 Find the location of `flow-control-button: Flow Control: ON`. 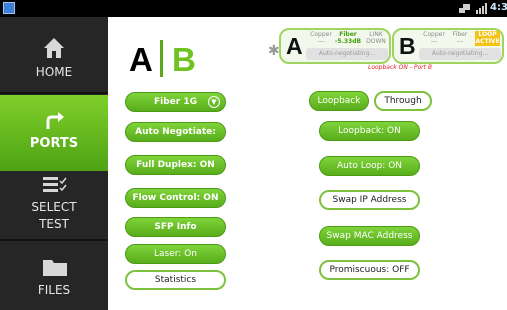

flow-control-button: Flow Control: ON is located at coordinates (175, 198).